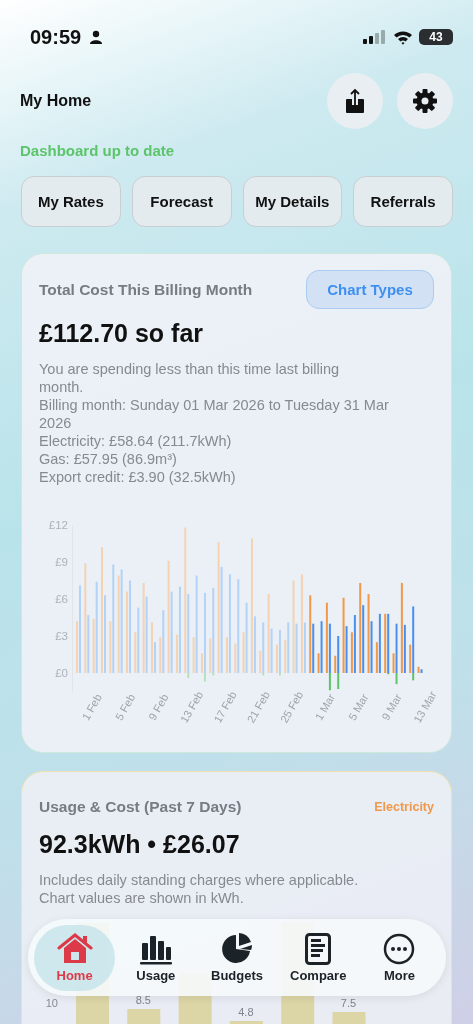 The height and width of the screenshot is (1024, 473). Describe the element at coordinates (142, 898) in the screenshot. I see `summary-line: Chart values are shown in kWh.` at that location.